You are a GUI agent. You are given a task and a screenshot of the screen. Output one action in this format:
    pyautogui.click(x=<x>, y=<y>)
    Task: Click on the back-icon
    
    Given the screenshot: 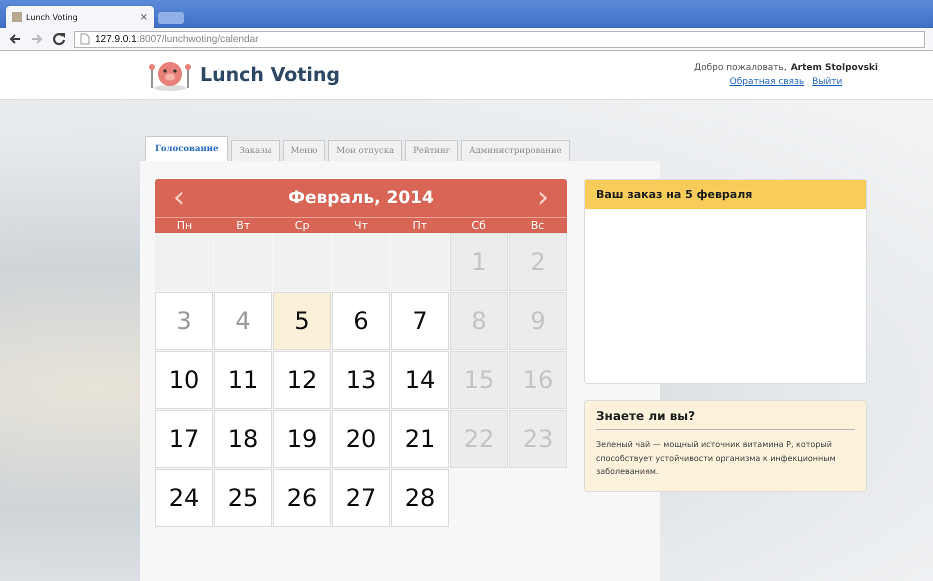 What is the action you would take?
    pyautogui.click(x=15, y=39)
    